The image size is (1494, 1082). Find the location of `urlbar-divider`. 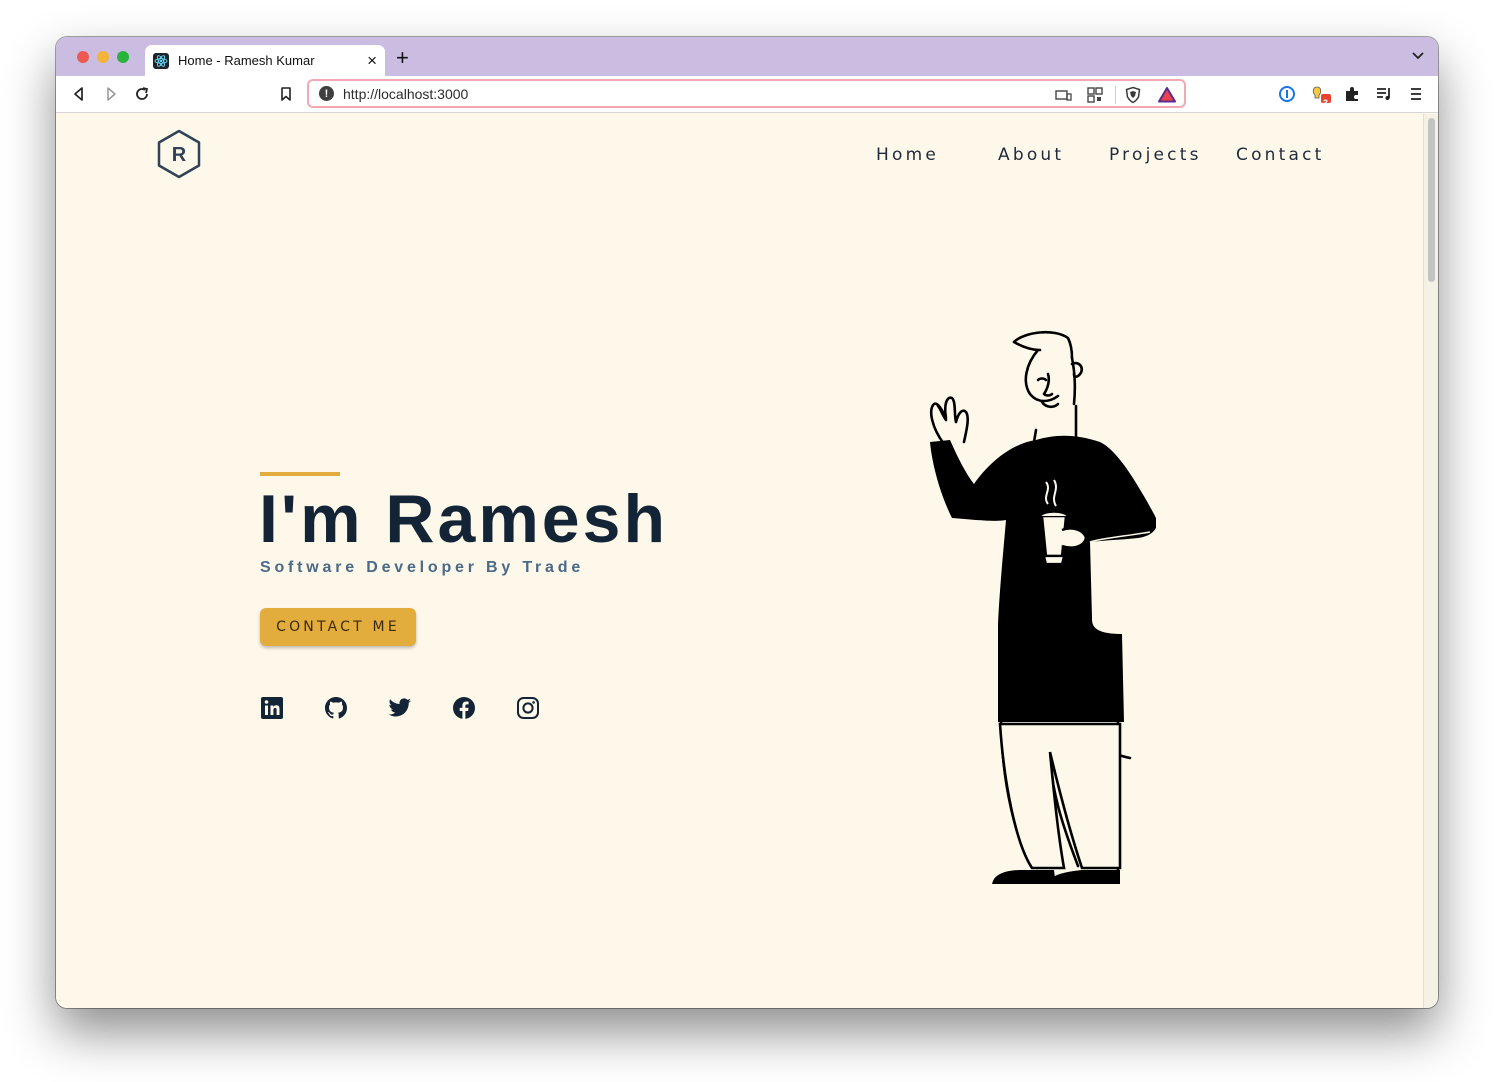

urlbar-divider is located at coordinates (1115, 95).